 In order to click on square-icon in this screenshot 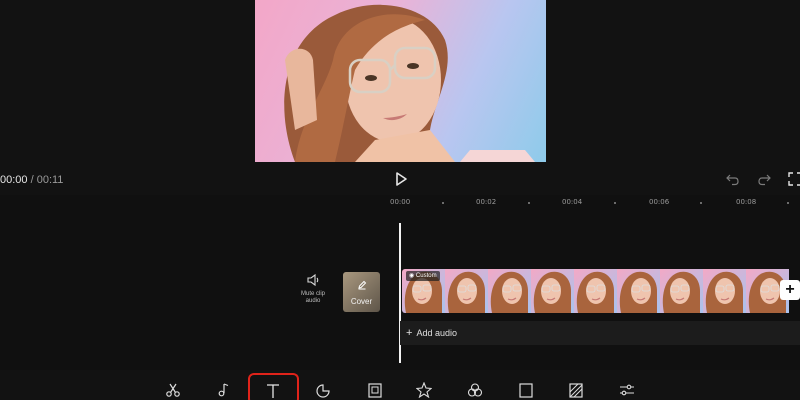, I will do `click(526, 390)`.